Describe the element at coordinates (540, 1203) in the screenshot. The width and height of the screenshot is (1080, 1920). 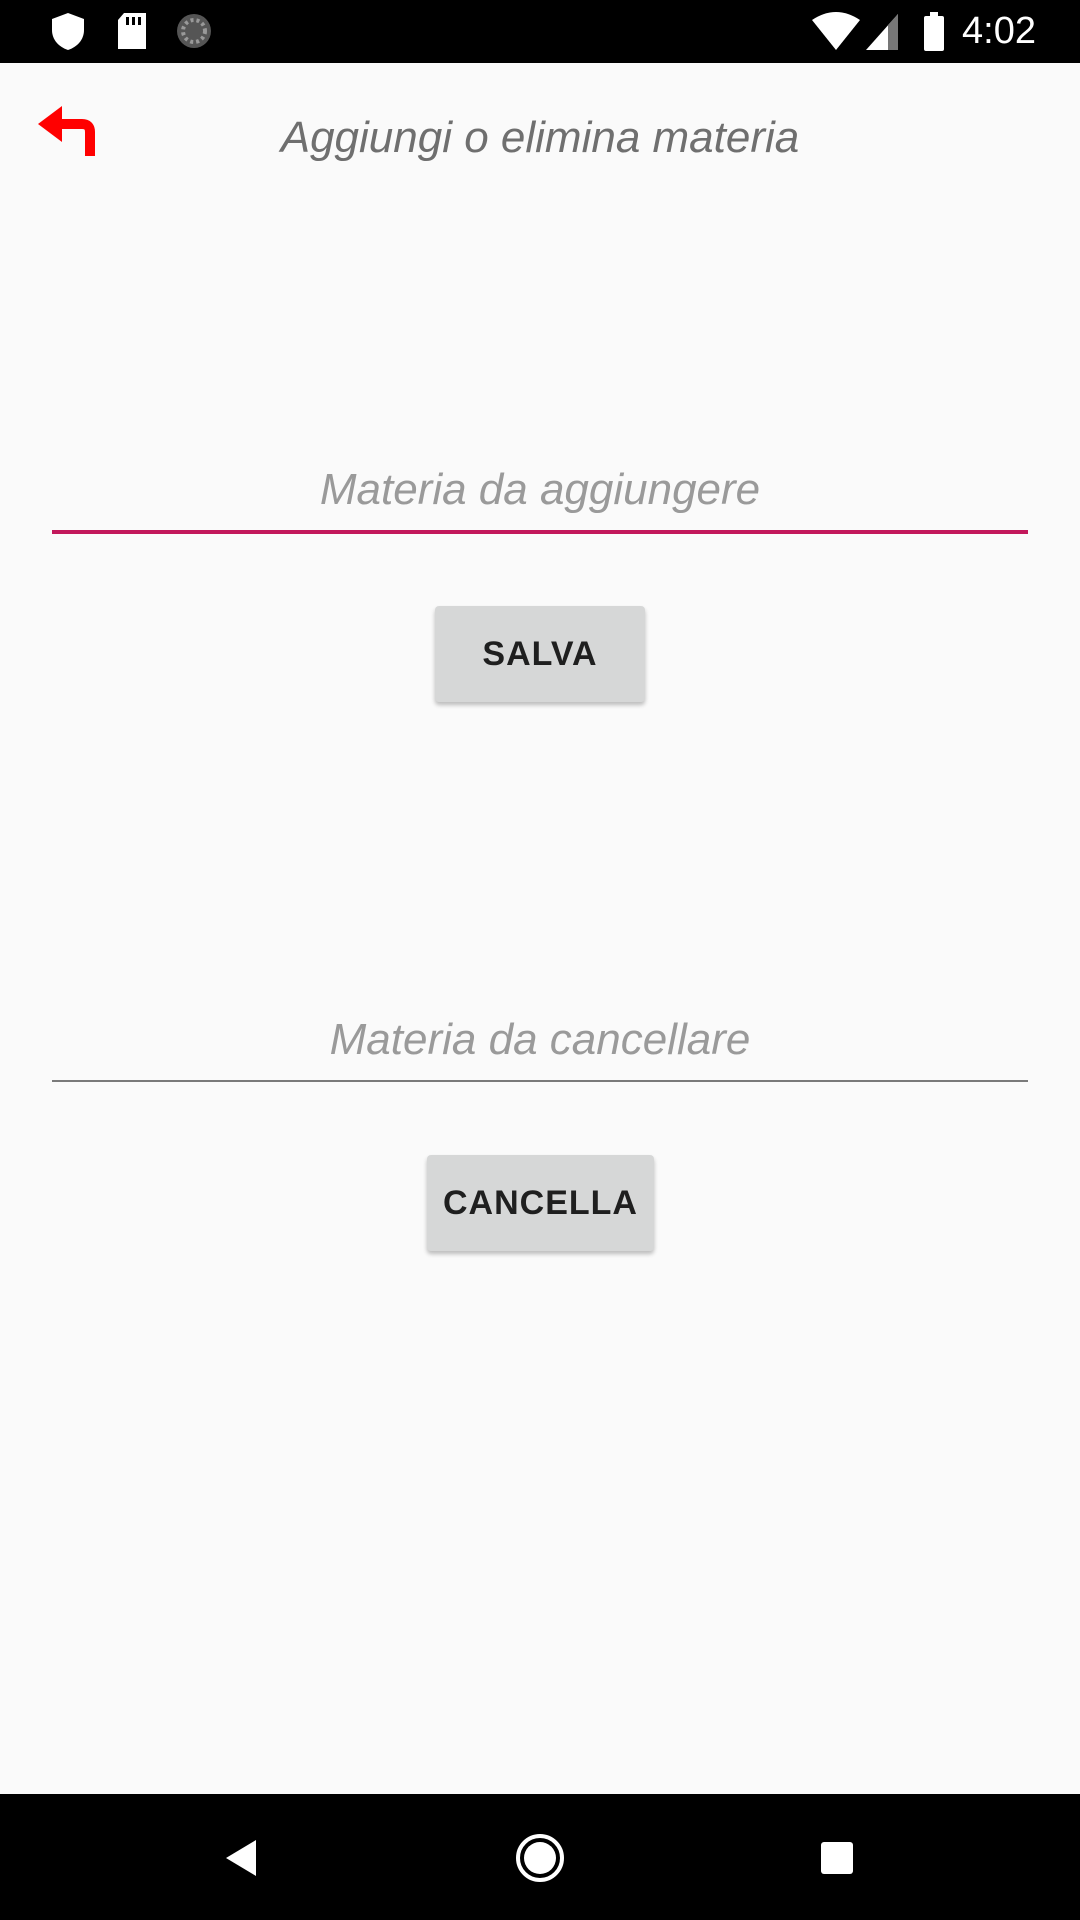
I see `delete-button: CANCELLA` at that location.